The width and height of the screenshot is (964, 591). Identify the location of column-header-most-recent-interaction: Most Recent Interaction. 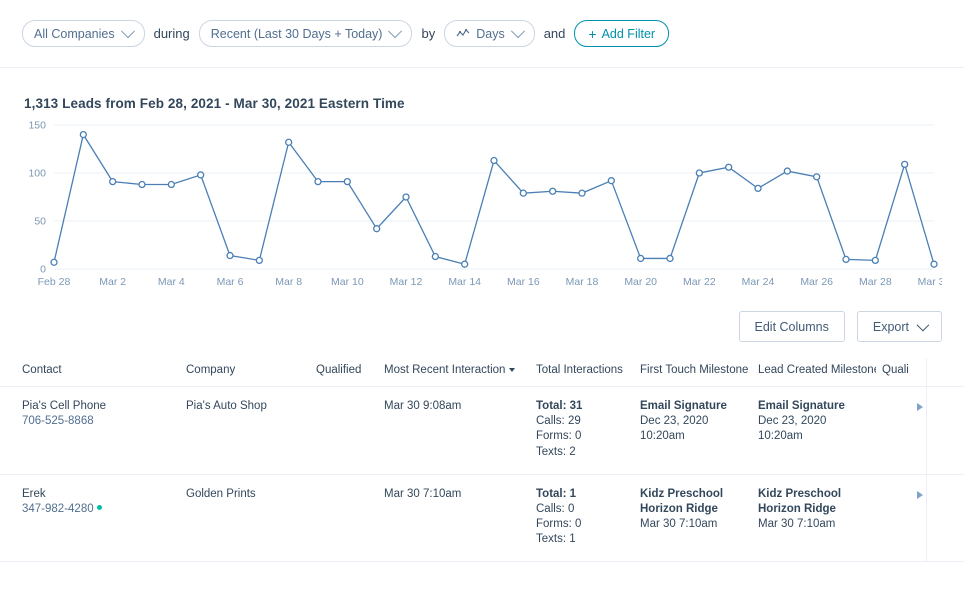
(454, 372).